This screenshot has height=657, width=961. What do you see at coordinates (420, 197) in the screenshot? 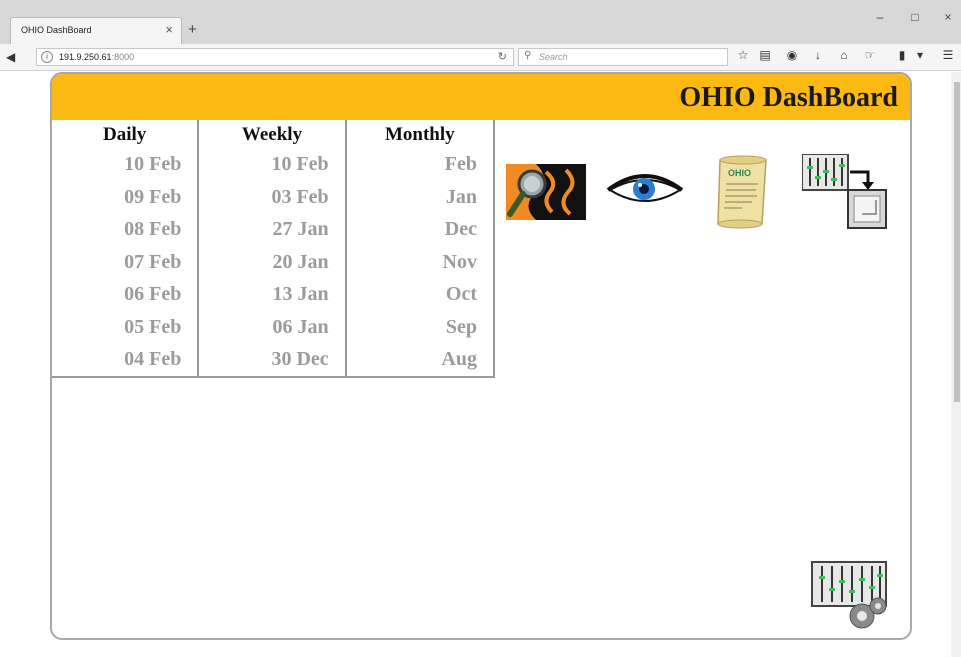
I see `monthly-link: Jan` at bounding box center [420, 197].